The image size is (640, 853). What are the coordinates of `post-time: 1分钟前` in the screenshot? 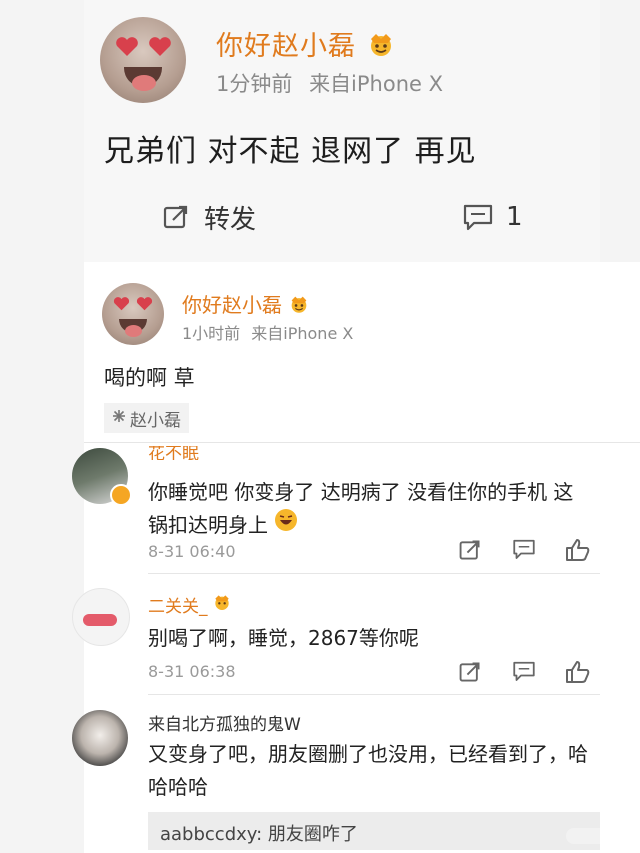 It's located at (254, 84).